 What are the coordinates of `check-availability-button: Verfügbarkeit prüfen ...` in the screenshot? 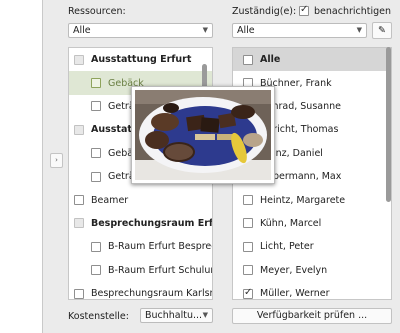 It's located at (312, 316).